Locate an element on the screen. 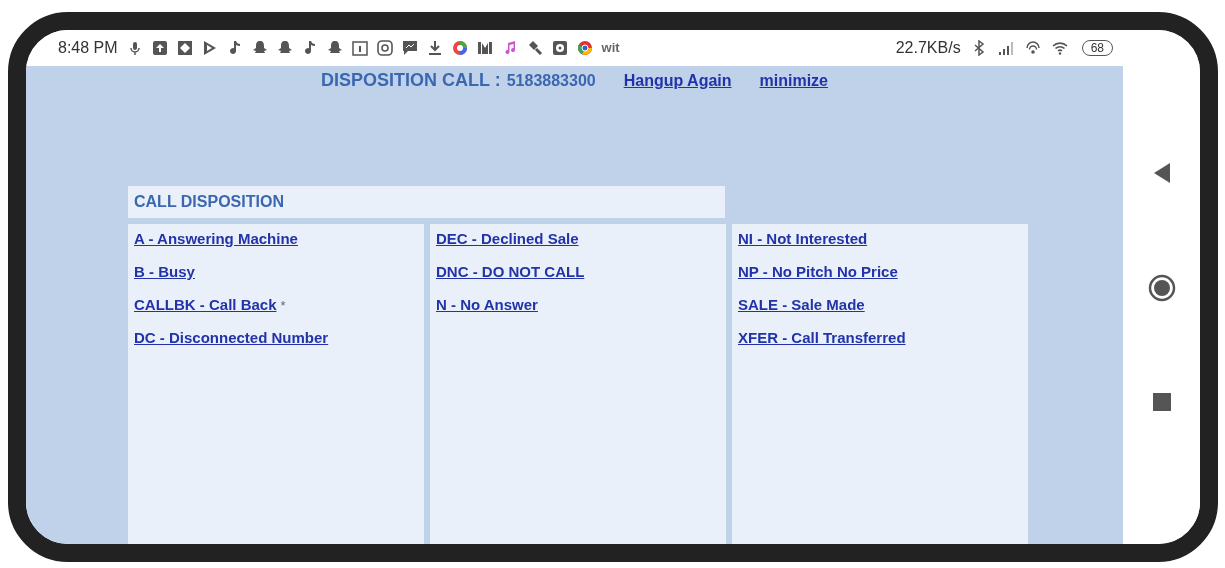 This screenshot has width=1225, height=568. note-mark: * is located at coordinates (283, 306).